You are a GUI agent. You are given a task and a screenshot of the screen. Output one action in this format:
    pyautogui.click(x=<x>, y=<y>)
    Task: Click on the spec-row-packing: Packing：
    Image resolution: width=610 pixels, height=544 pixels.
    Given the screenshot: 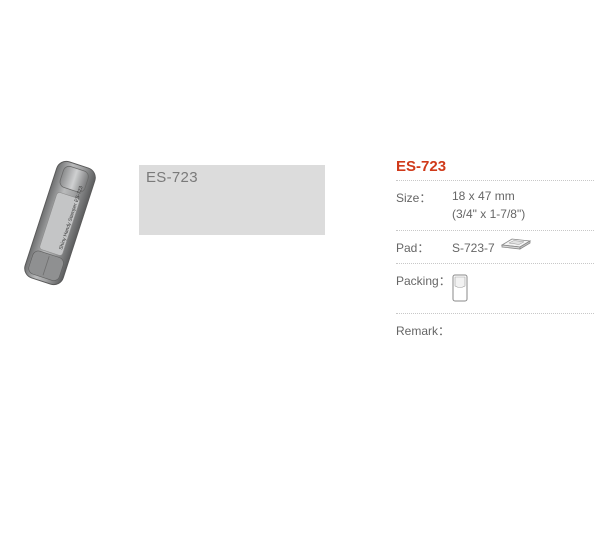 What is the action you would take?
    pyautogui.click(x=495, y=289)
    